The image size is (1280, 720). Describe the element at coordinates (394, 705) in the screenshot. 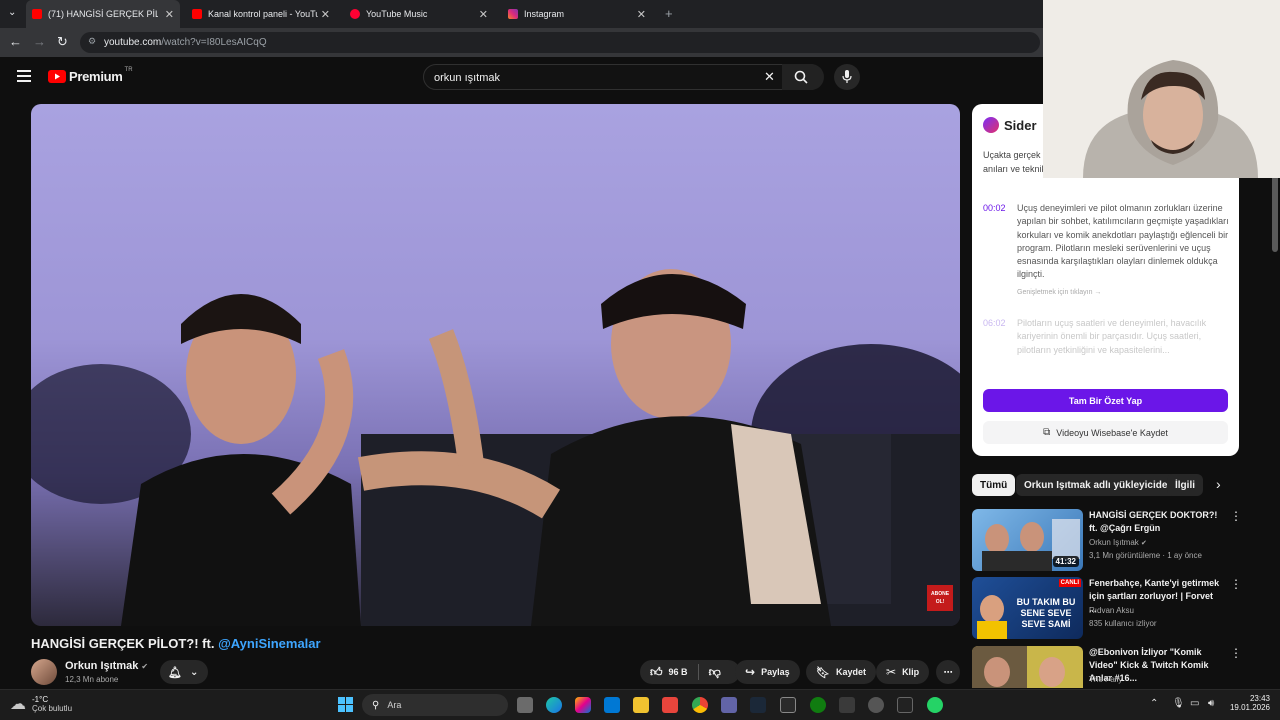

I see `taskbar-search-placeholder: Ara` at that location.